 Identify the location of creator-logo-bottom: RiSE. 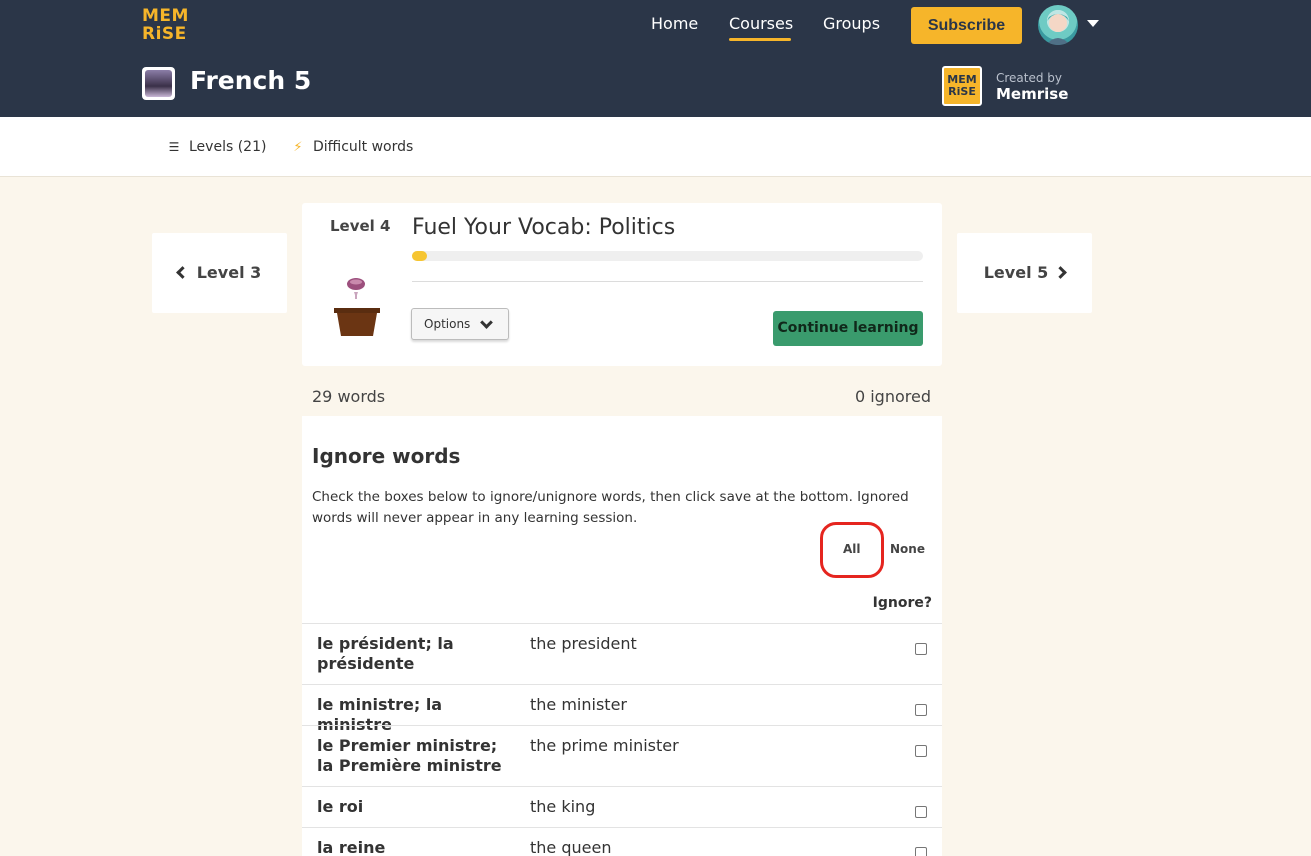
(962, 91).